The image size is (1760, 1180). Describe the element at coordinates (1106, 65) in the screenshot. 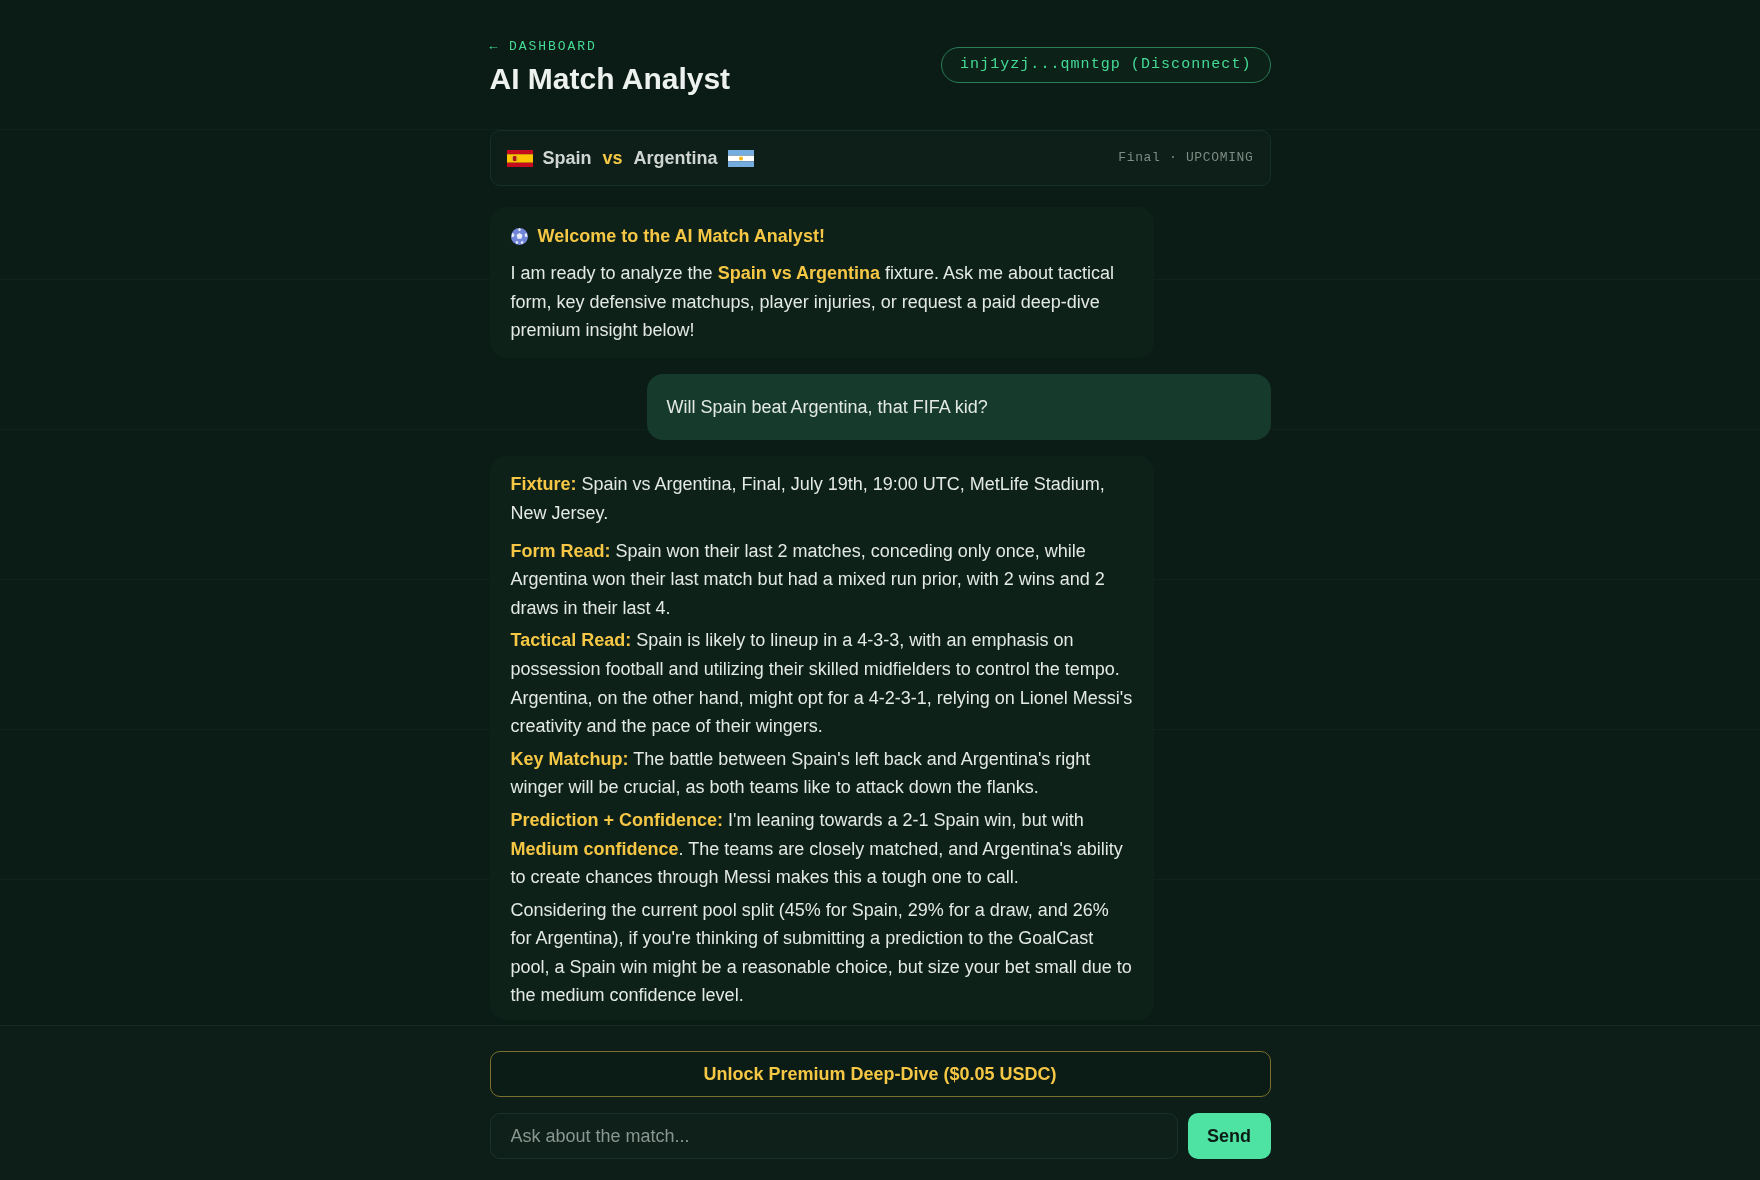

I see `wallet-button: inj1yzj...qmntgp (Disconnect)` at that location.